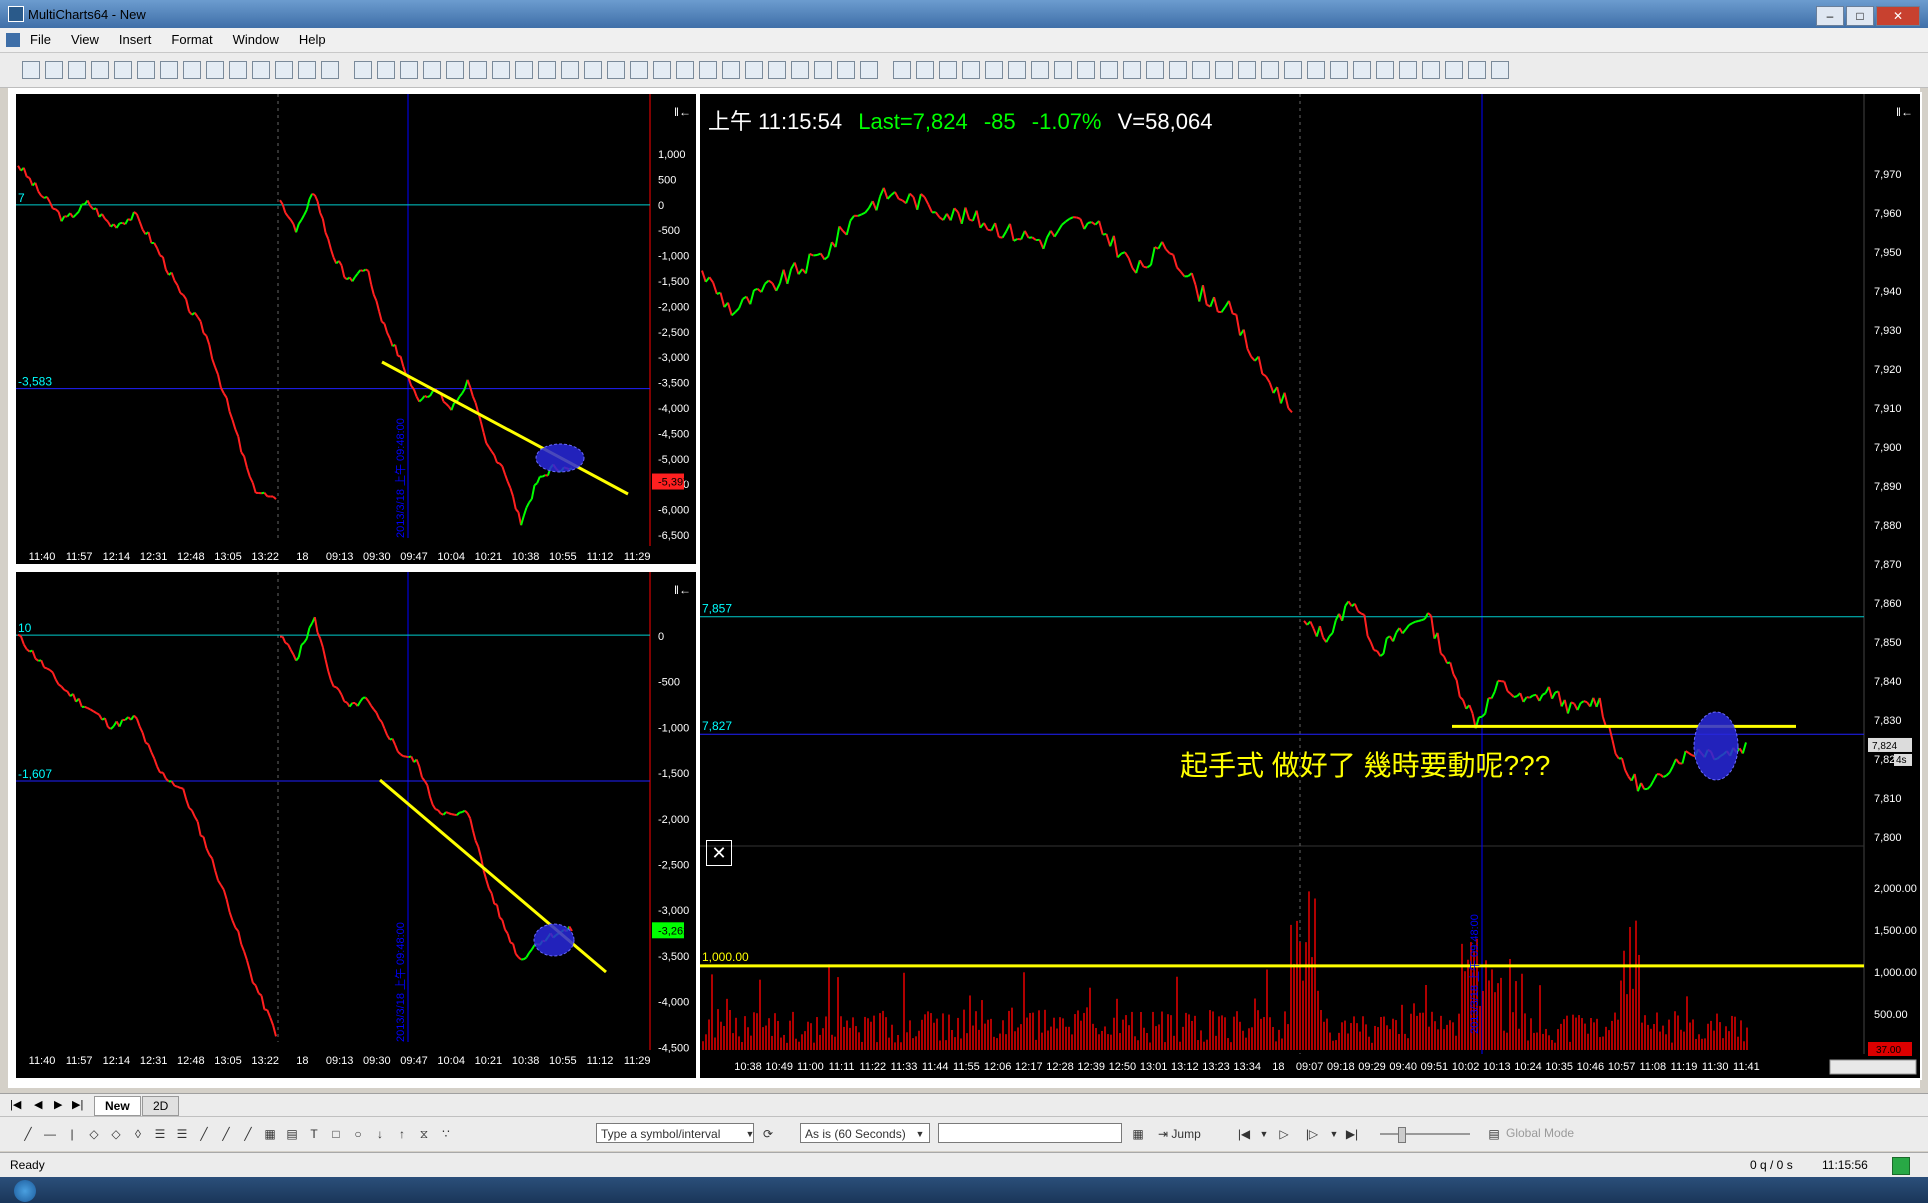  What do you see at coordinates (292, 1134) in the screenshot?
I see `table-tool-icon: ▤` at bounding box center [292, 1134].